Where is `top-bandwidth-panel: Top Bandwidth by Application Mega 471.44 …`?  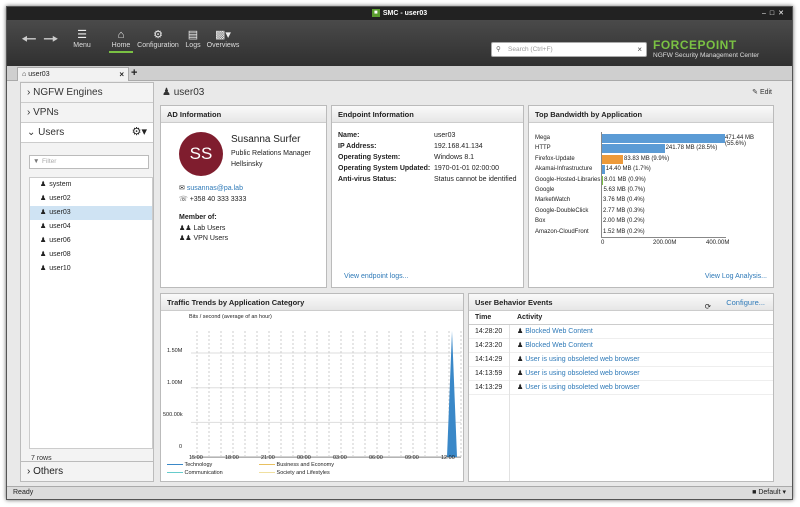
top-bandwidth-panel: Top Bandwidth by Application Mega 471.44 … is located at coordinates (651, 196).